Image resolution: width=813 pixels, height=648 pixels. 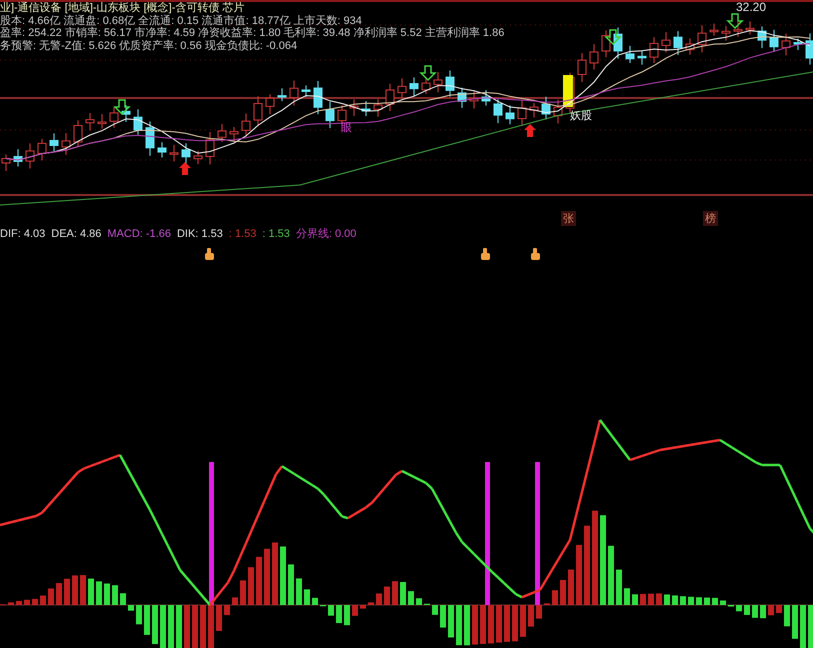 I want to click on stats-line: 盈率: 254.22 市销率: 56.17 市净率: 4.59 净资收益率: 1.80 毛利率: 39.48 净利润率 5.52 主营利润率 1.86, so click(x=252, y=33).